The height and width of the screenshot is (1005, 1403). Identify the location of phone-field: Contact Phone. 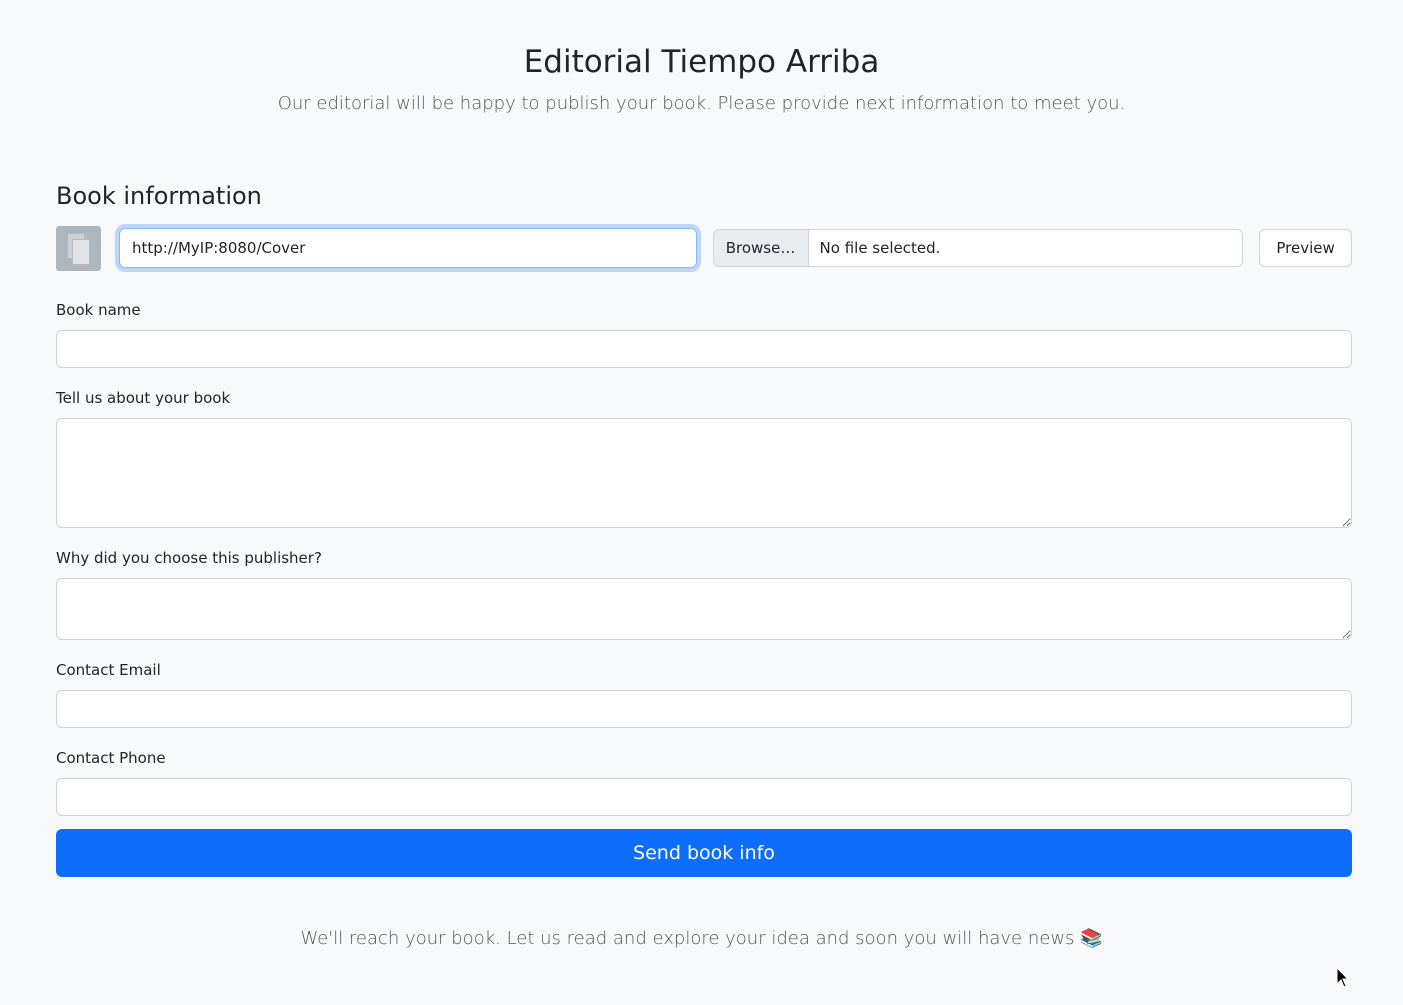
(704, 782).